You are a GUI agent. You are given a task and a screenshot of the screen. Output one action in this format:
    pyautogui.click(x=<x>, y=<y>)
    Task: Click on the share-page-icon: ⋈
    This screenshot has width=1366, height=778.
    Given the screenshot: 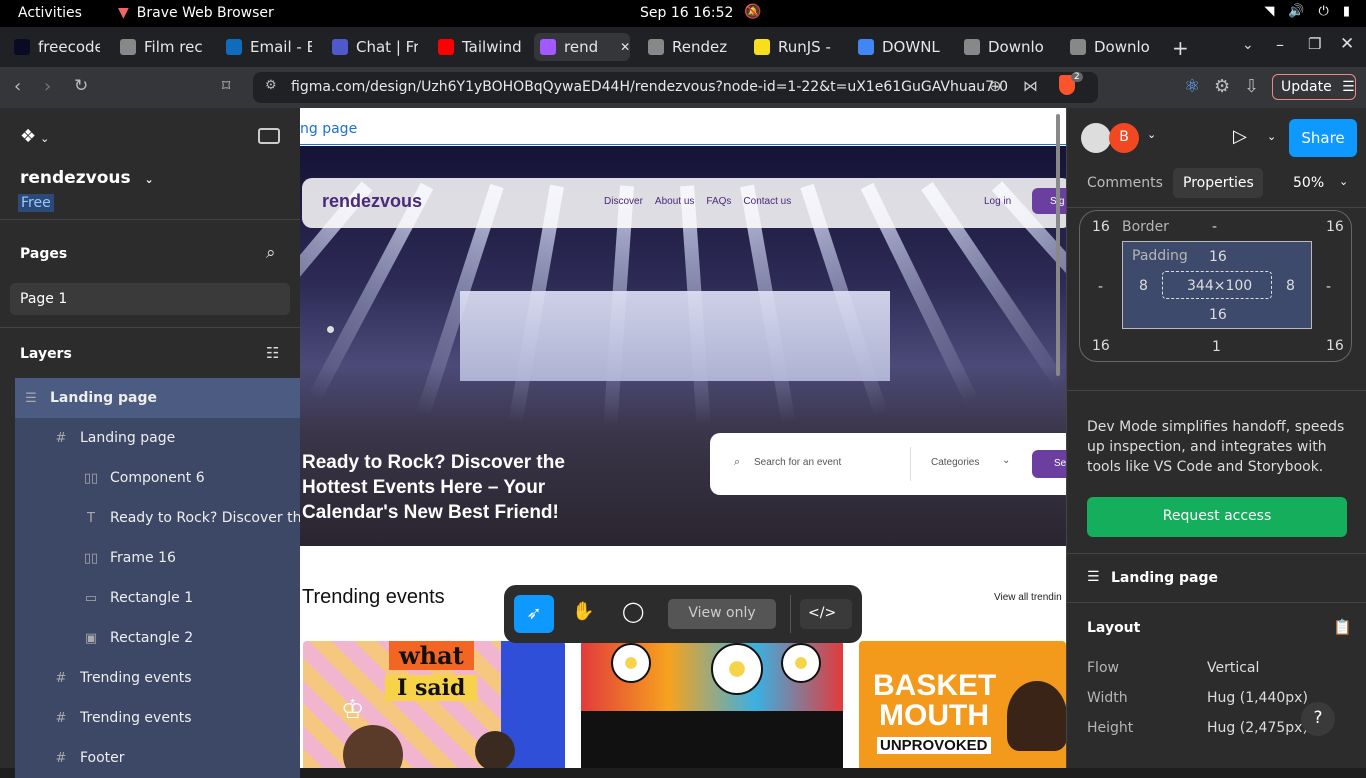 What is the action you would take?
    pyautogui.click(x=1030, y=86)
    